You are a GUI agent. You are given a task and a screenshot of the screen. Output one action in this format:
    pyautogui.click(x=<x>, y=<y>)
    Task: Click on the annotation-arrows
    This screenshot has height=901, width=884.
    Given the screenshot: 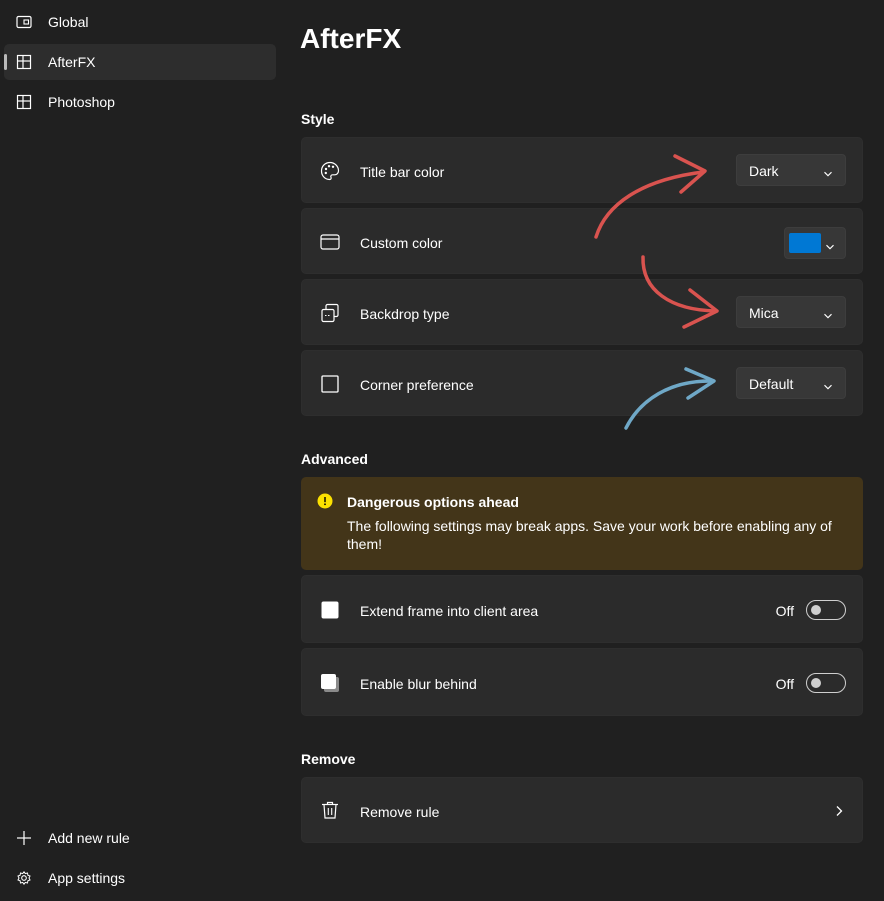 What is the action you would take?
    pyautogui.click(x=656, y=292)
    